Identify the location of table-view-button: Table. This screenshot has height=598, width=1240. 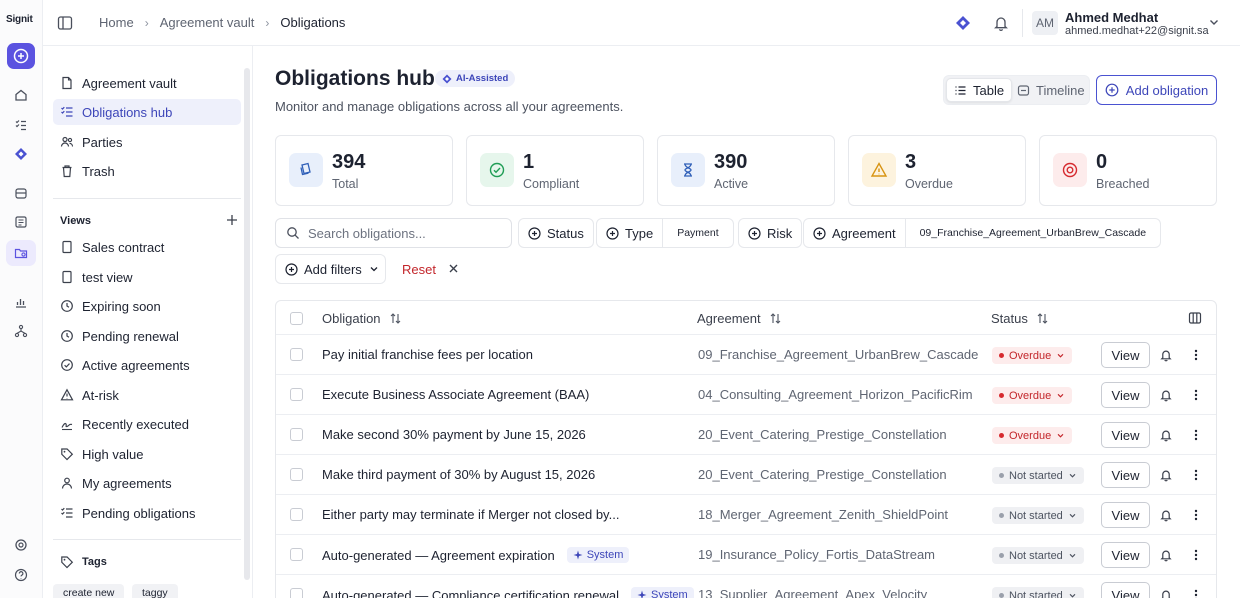
(979, 90).